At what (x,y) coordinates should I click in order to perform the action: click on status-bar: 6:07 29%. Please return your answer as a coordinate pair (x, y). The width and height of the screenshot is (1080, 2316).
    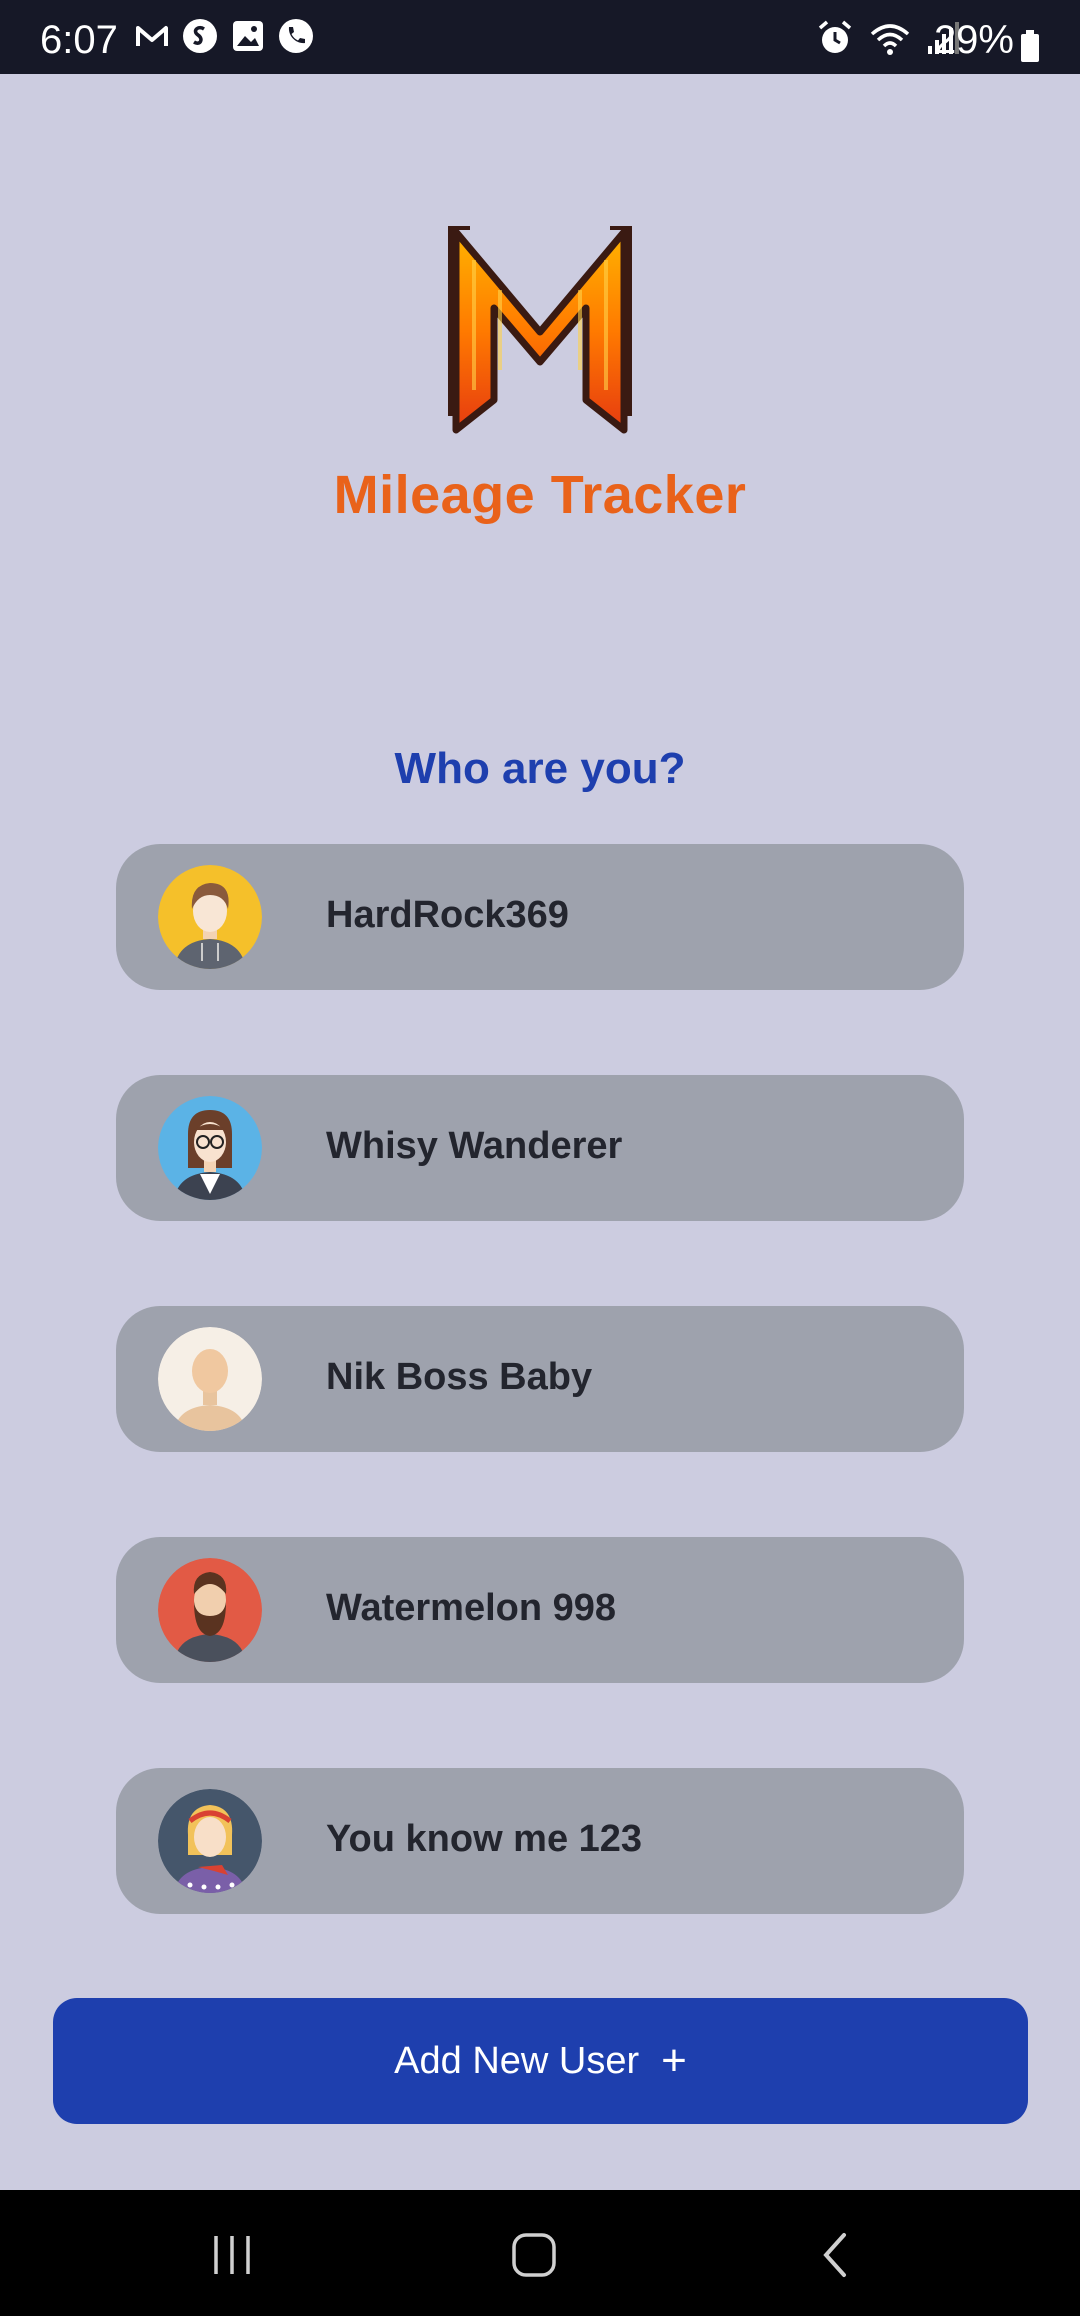
    Looking at the image, I should click on (540, 37).